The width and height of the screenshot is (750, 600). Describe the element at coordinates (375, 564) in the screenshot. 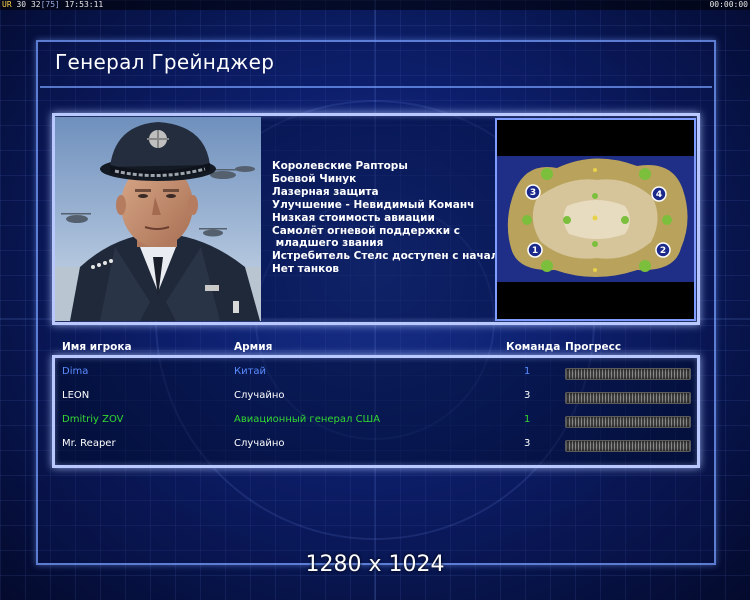

I see `resolution-label: 1280 x 1024` at that location.